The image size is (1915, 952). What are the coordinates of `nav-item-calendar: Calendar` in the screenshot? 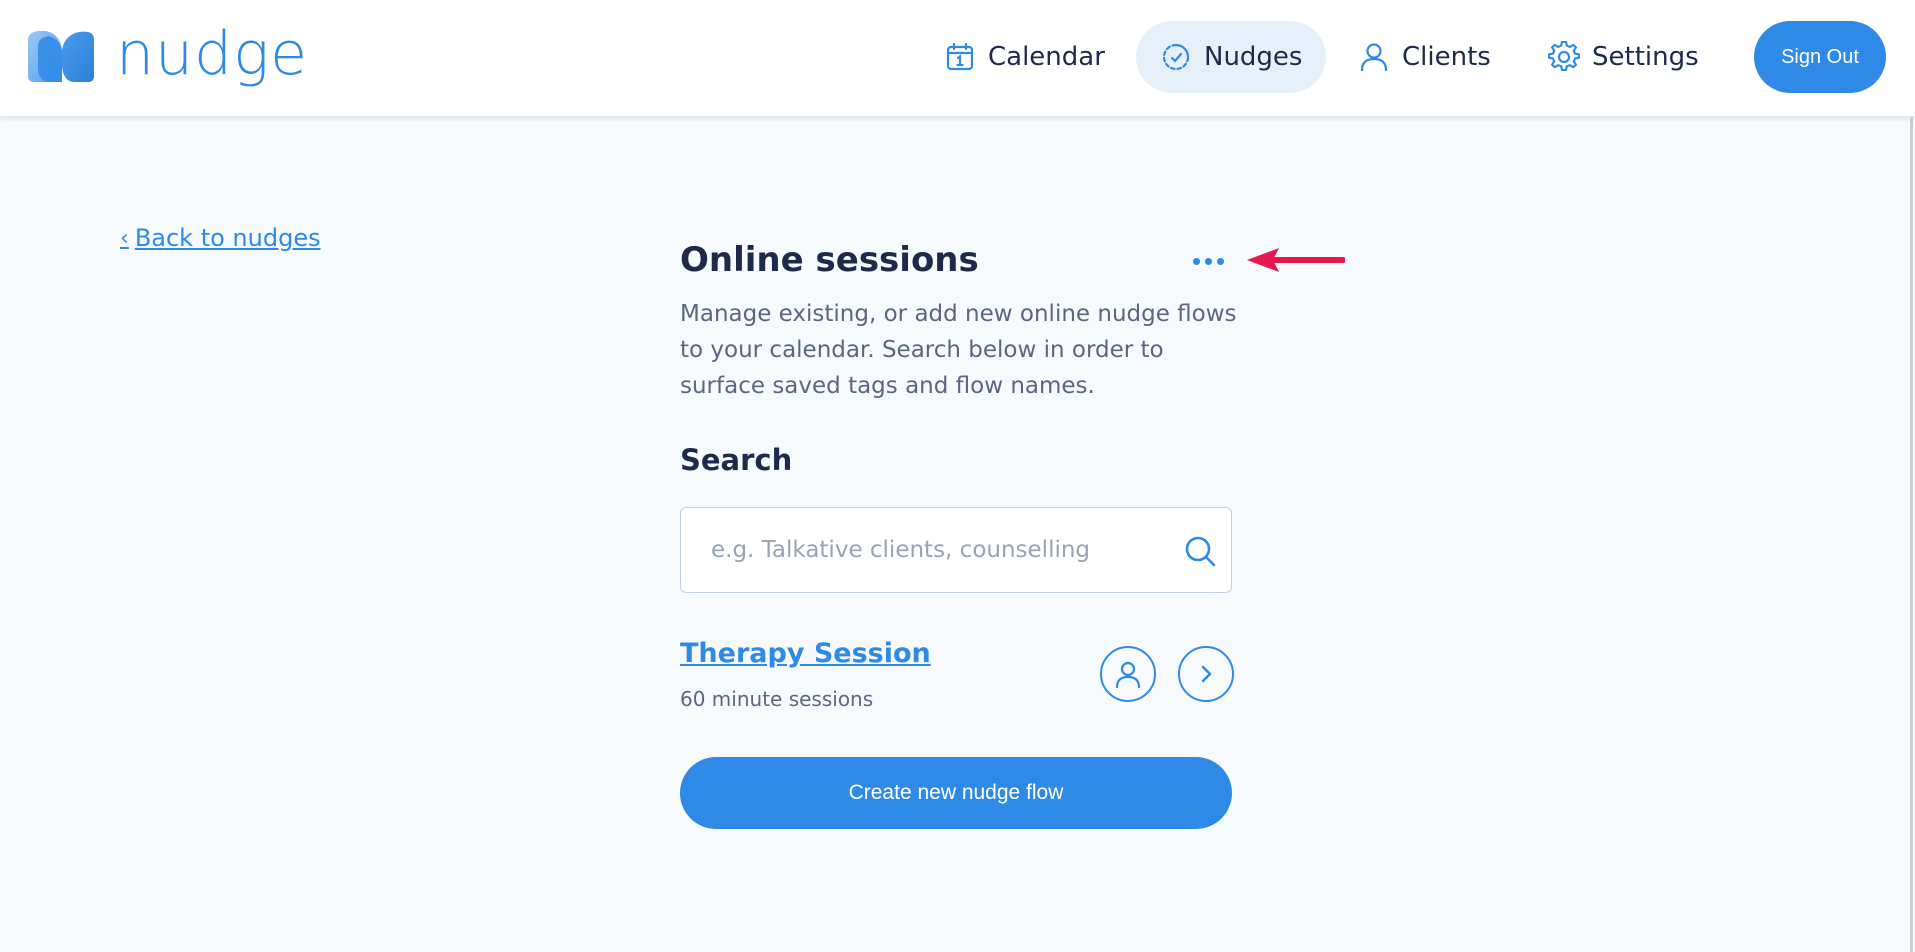 It's located at (1024, 57).